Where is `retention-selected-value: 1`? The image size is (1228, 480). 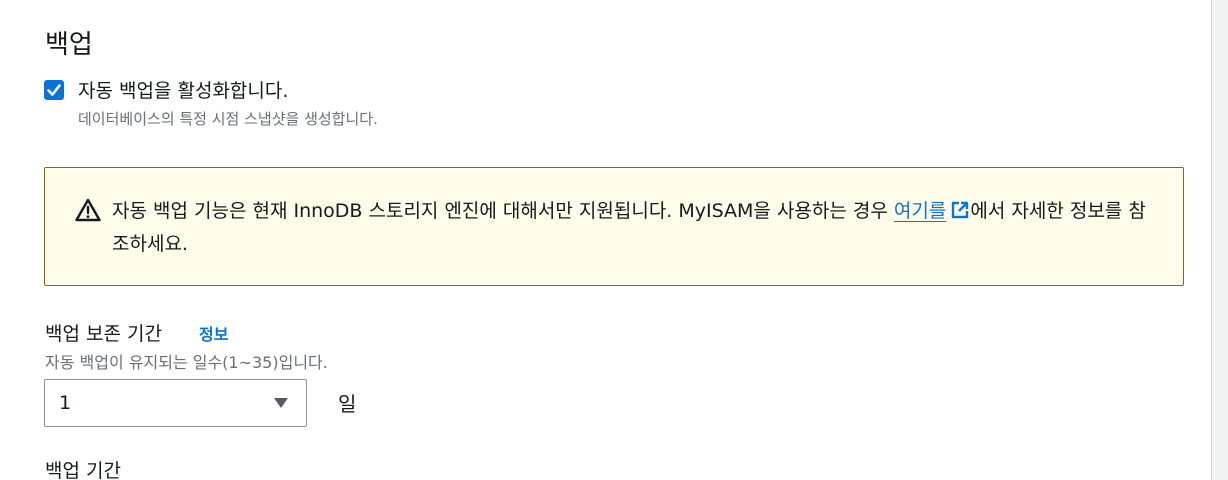 retention-selected-value: 1 is located at coordinates (65, 403).